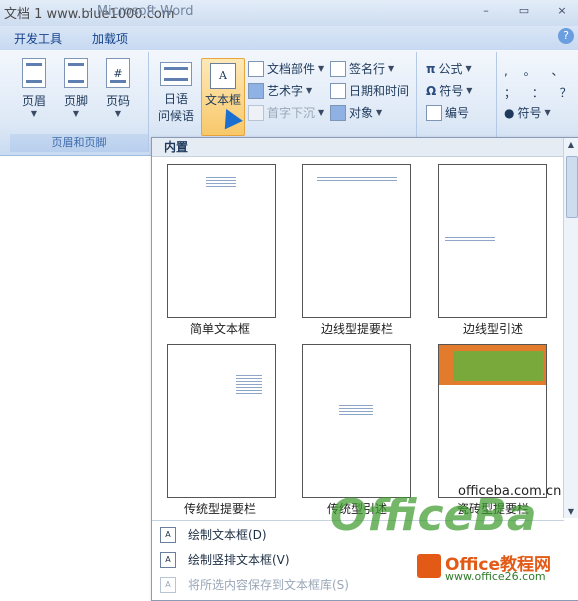 The image size is (578, 601). I want to click on logo-big-text: OfficeBa, so click(433, 515).